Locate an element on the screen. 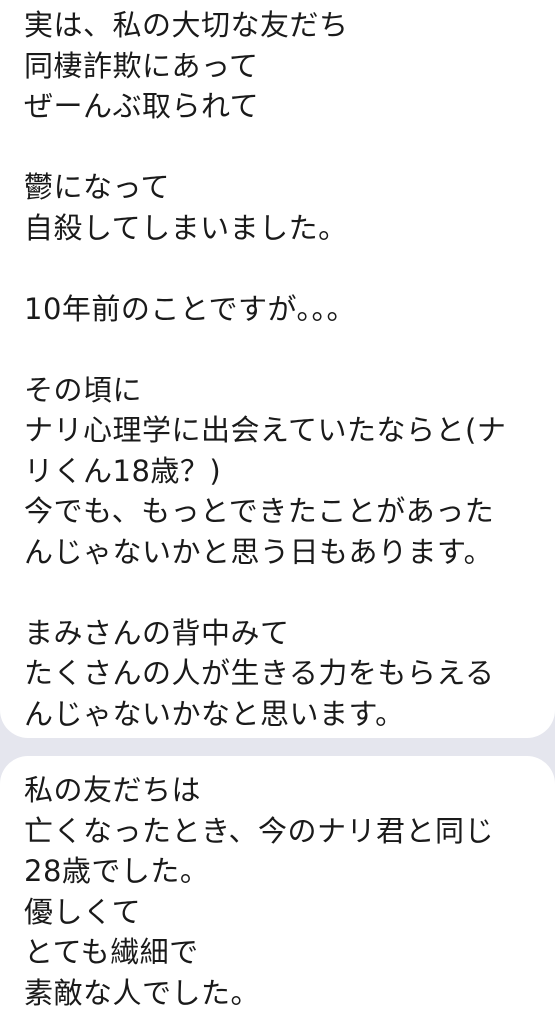 The image size is (555, 1024). message-line: その頃に is located at coordinates (83, 389).